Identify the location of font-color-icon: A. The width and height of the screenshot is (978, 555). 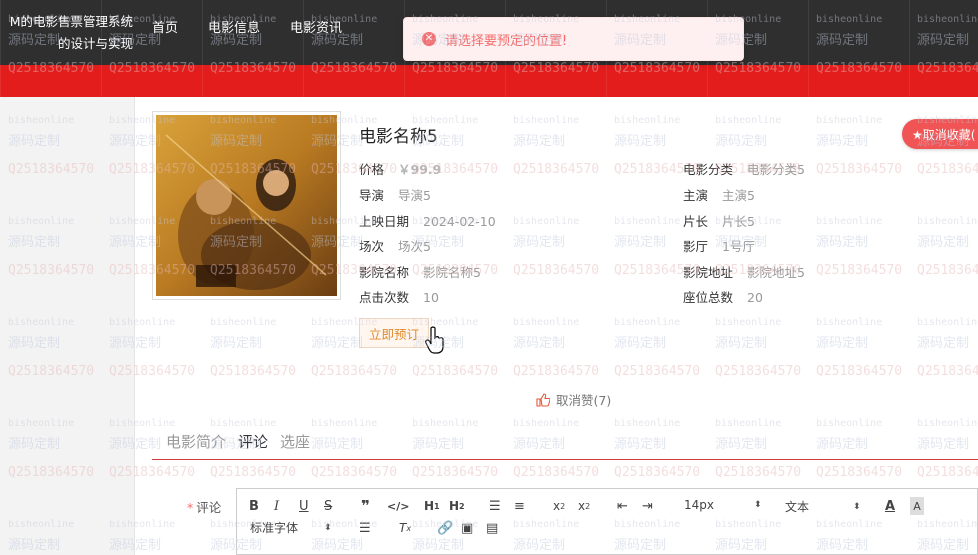
(890, 506).